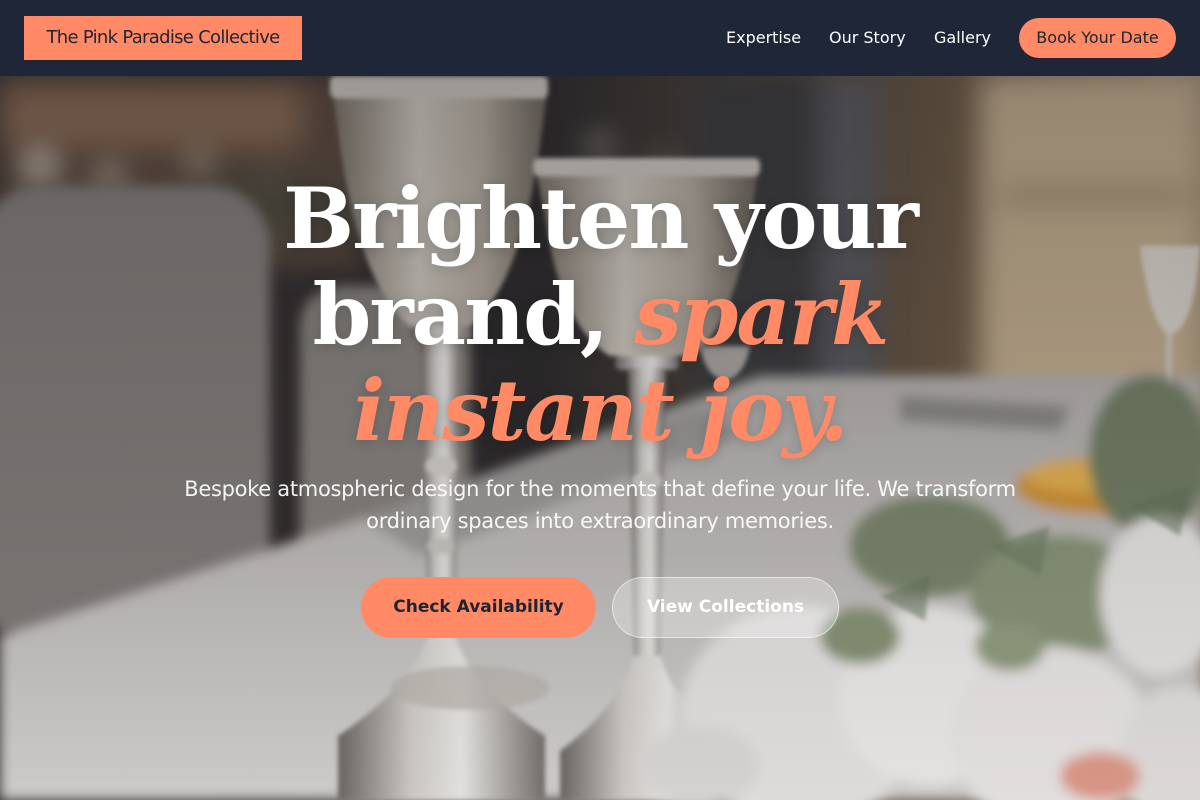  I want to click on view-collections-button: View Collections, so click(725, 607).